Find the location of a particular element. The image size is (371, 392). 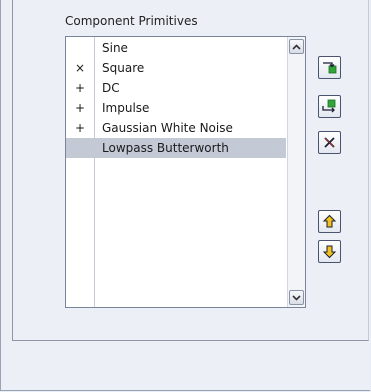

scroll-up-button is located at coordinates (296, 46).